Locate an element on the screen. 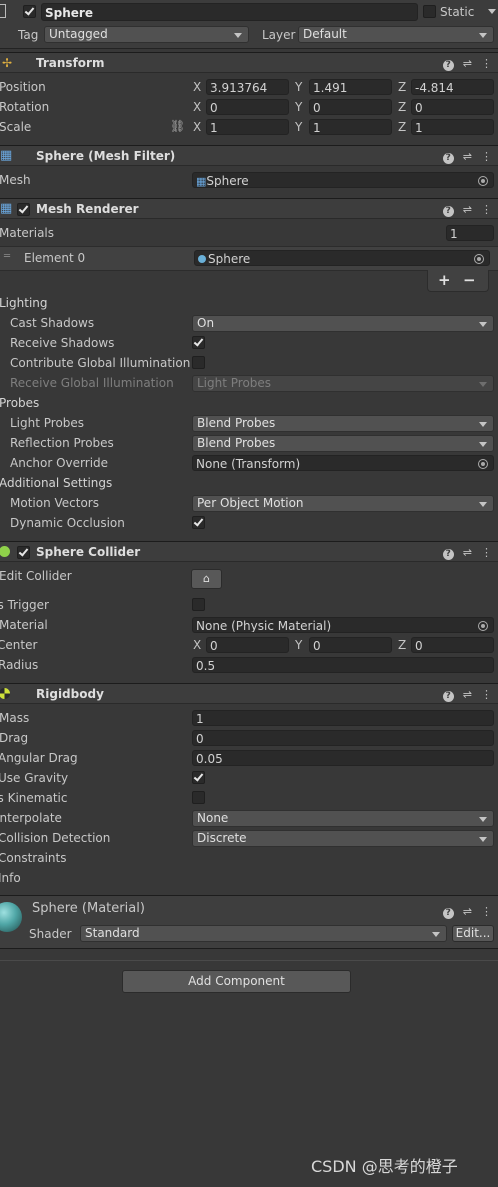 The image size is (498, 1187). motion-vectors-dropdown: Per Object Motion is located at coordinates (343, 503).